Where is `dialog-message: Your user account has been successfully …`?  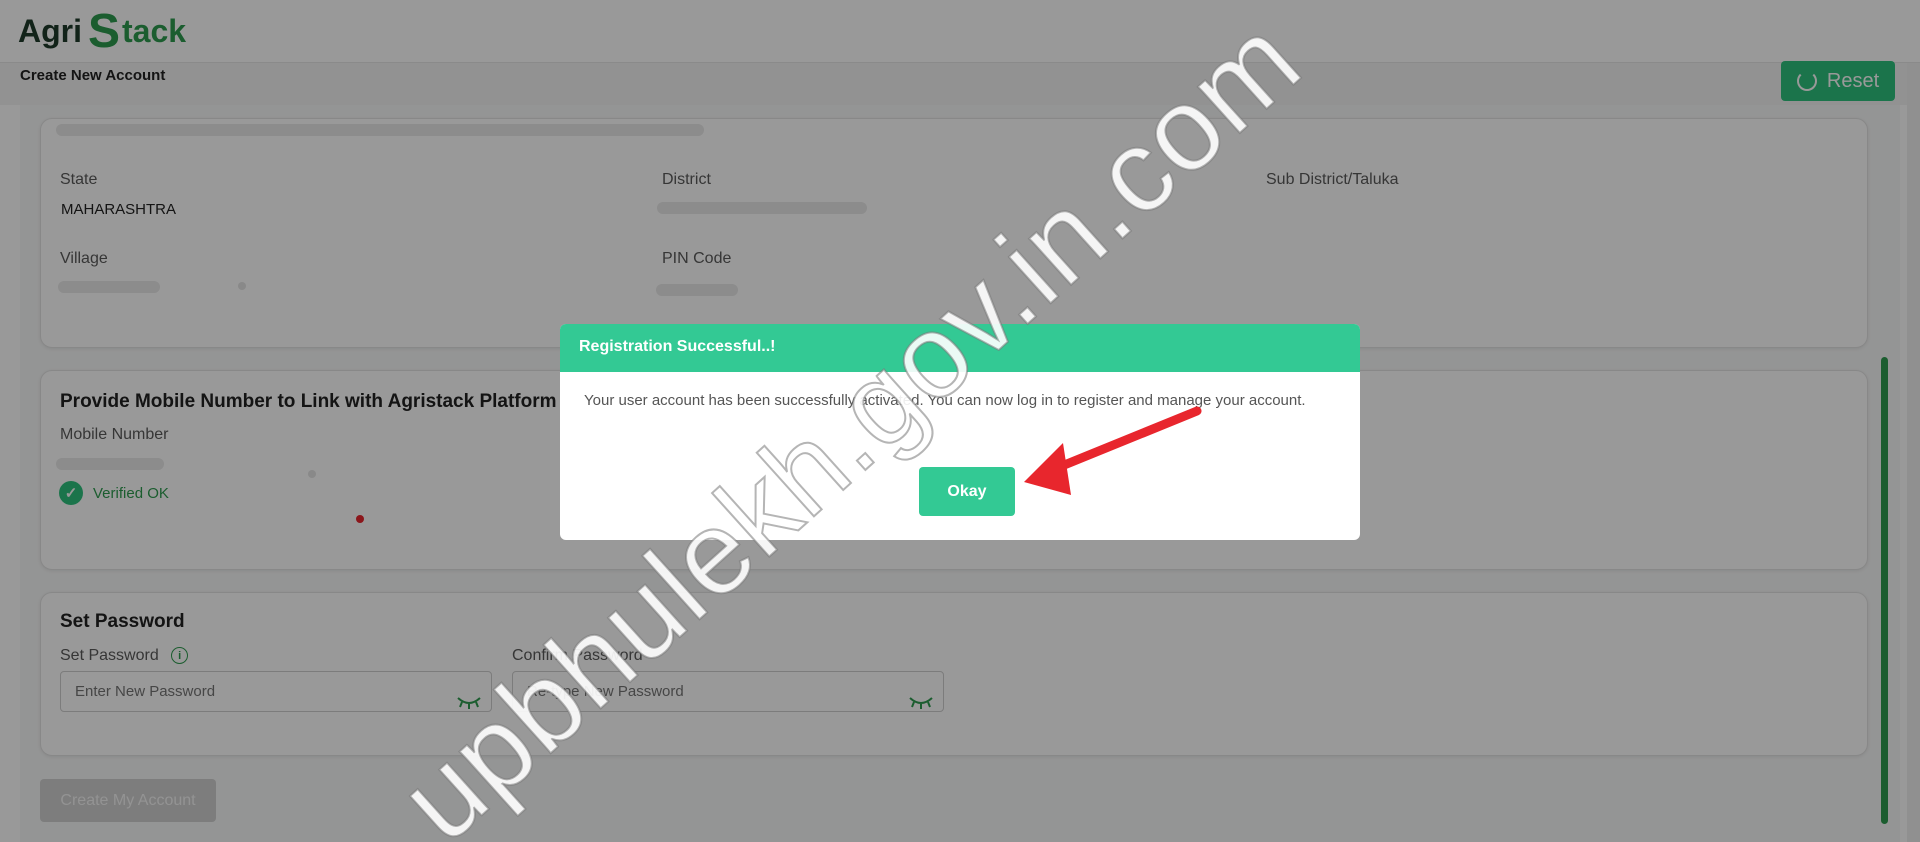 dialog-message: Your user account has been successfully … is located at coordinates (945, 400).